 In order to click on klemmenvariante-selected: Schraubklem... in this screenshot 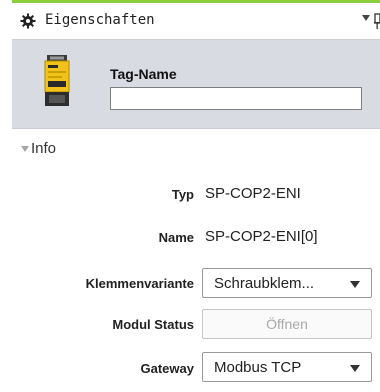, I will do `click(264, 283)`.